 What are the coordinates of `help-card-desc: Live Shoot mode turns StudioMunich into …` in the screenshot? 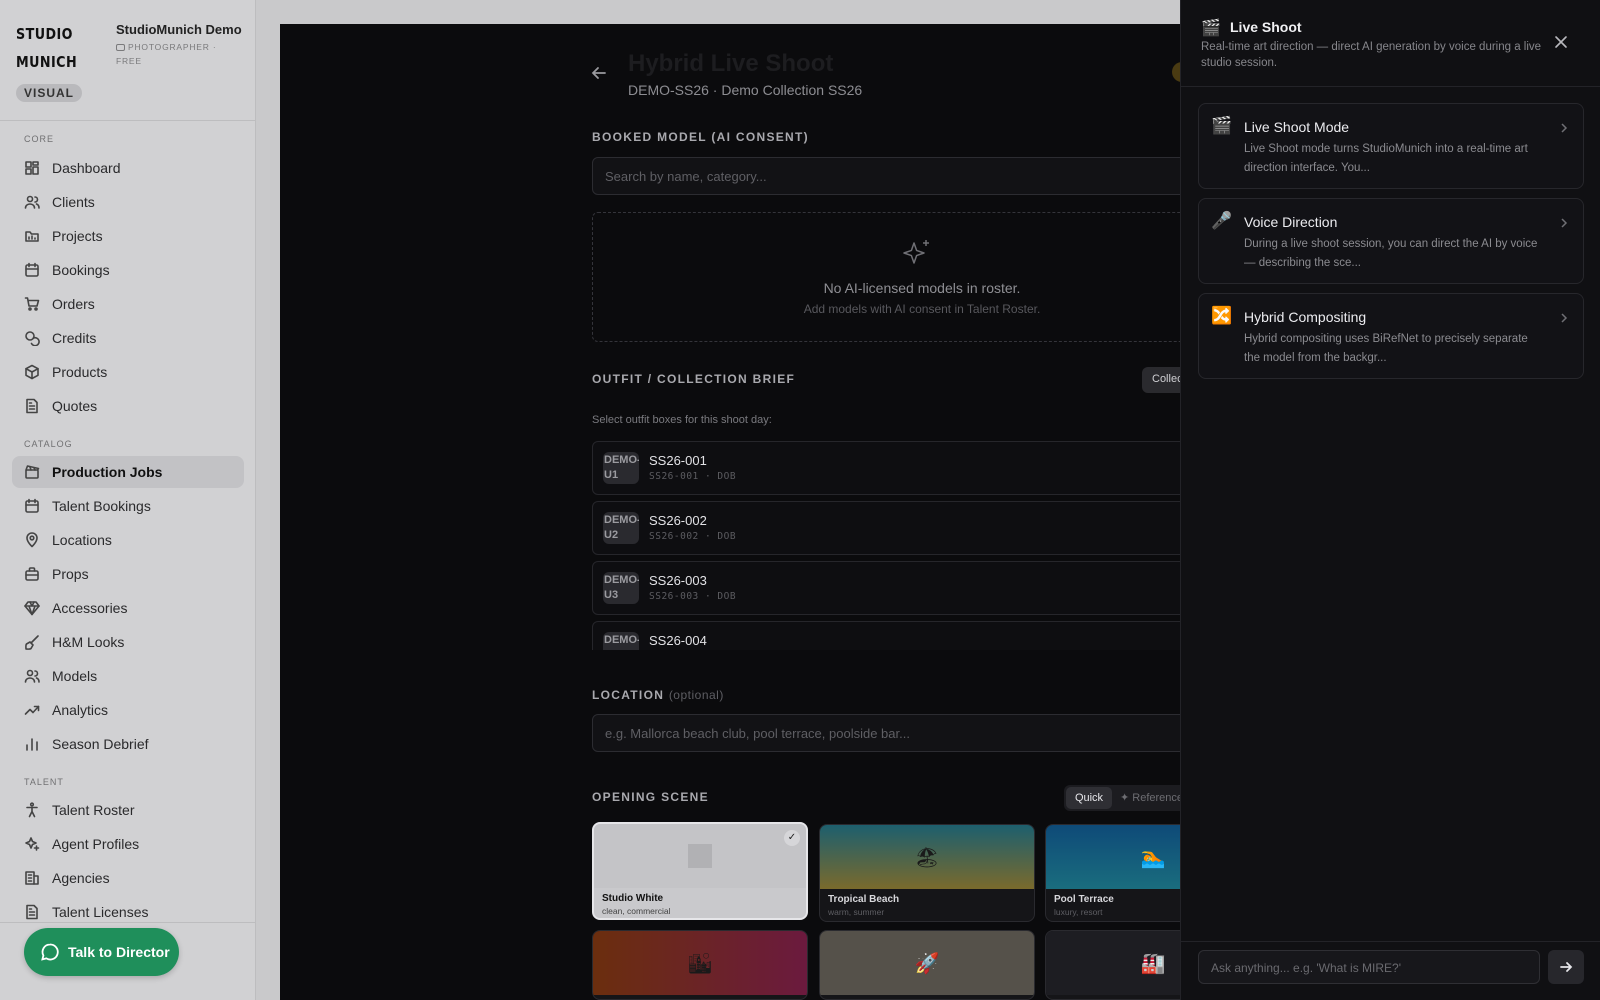 It's located at (1386, 158).